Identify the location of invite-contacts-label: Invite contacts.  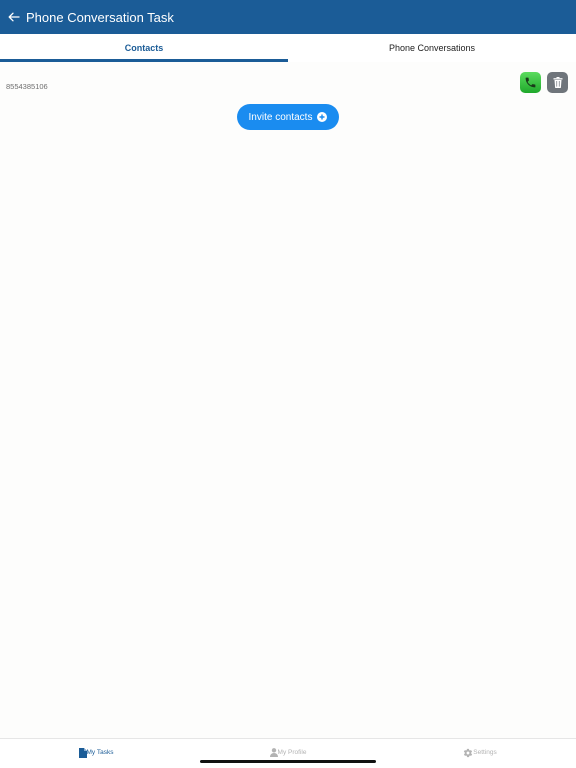
(280, 117).